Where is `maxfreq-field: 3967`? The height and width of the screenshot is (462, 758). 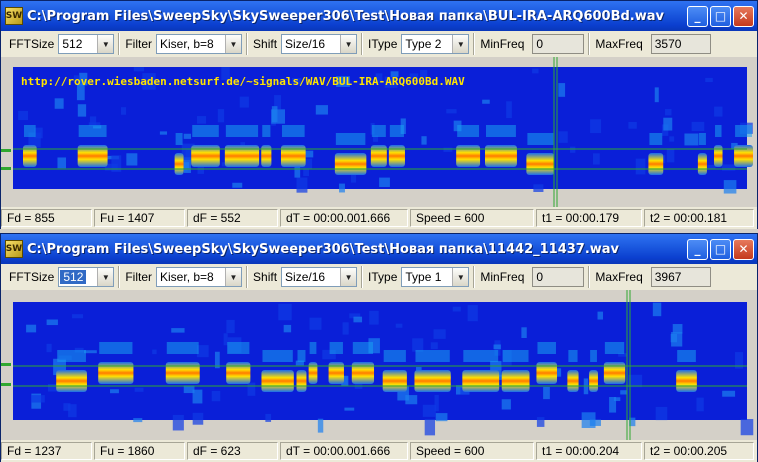
maxfreq-field: 3967 is located at coordinates (680, 277).